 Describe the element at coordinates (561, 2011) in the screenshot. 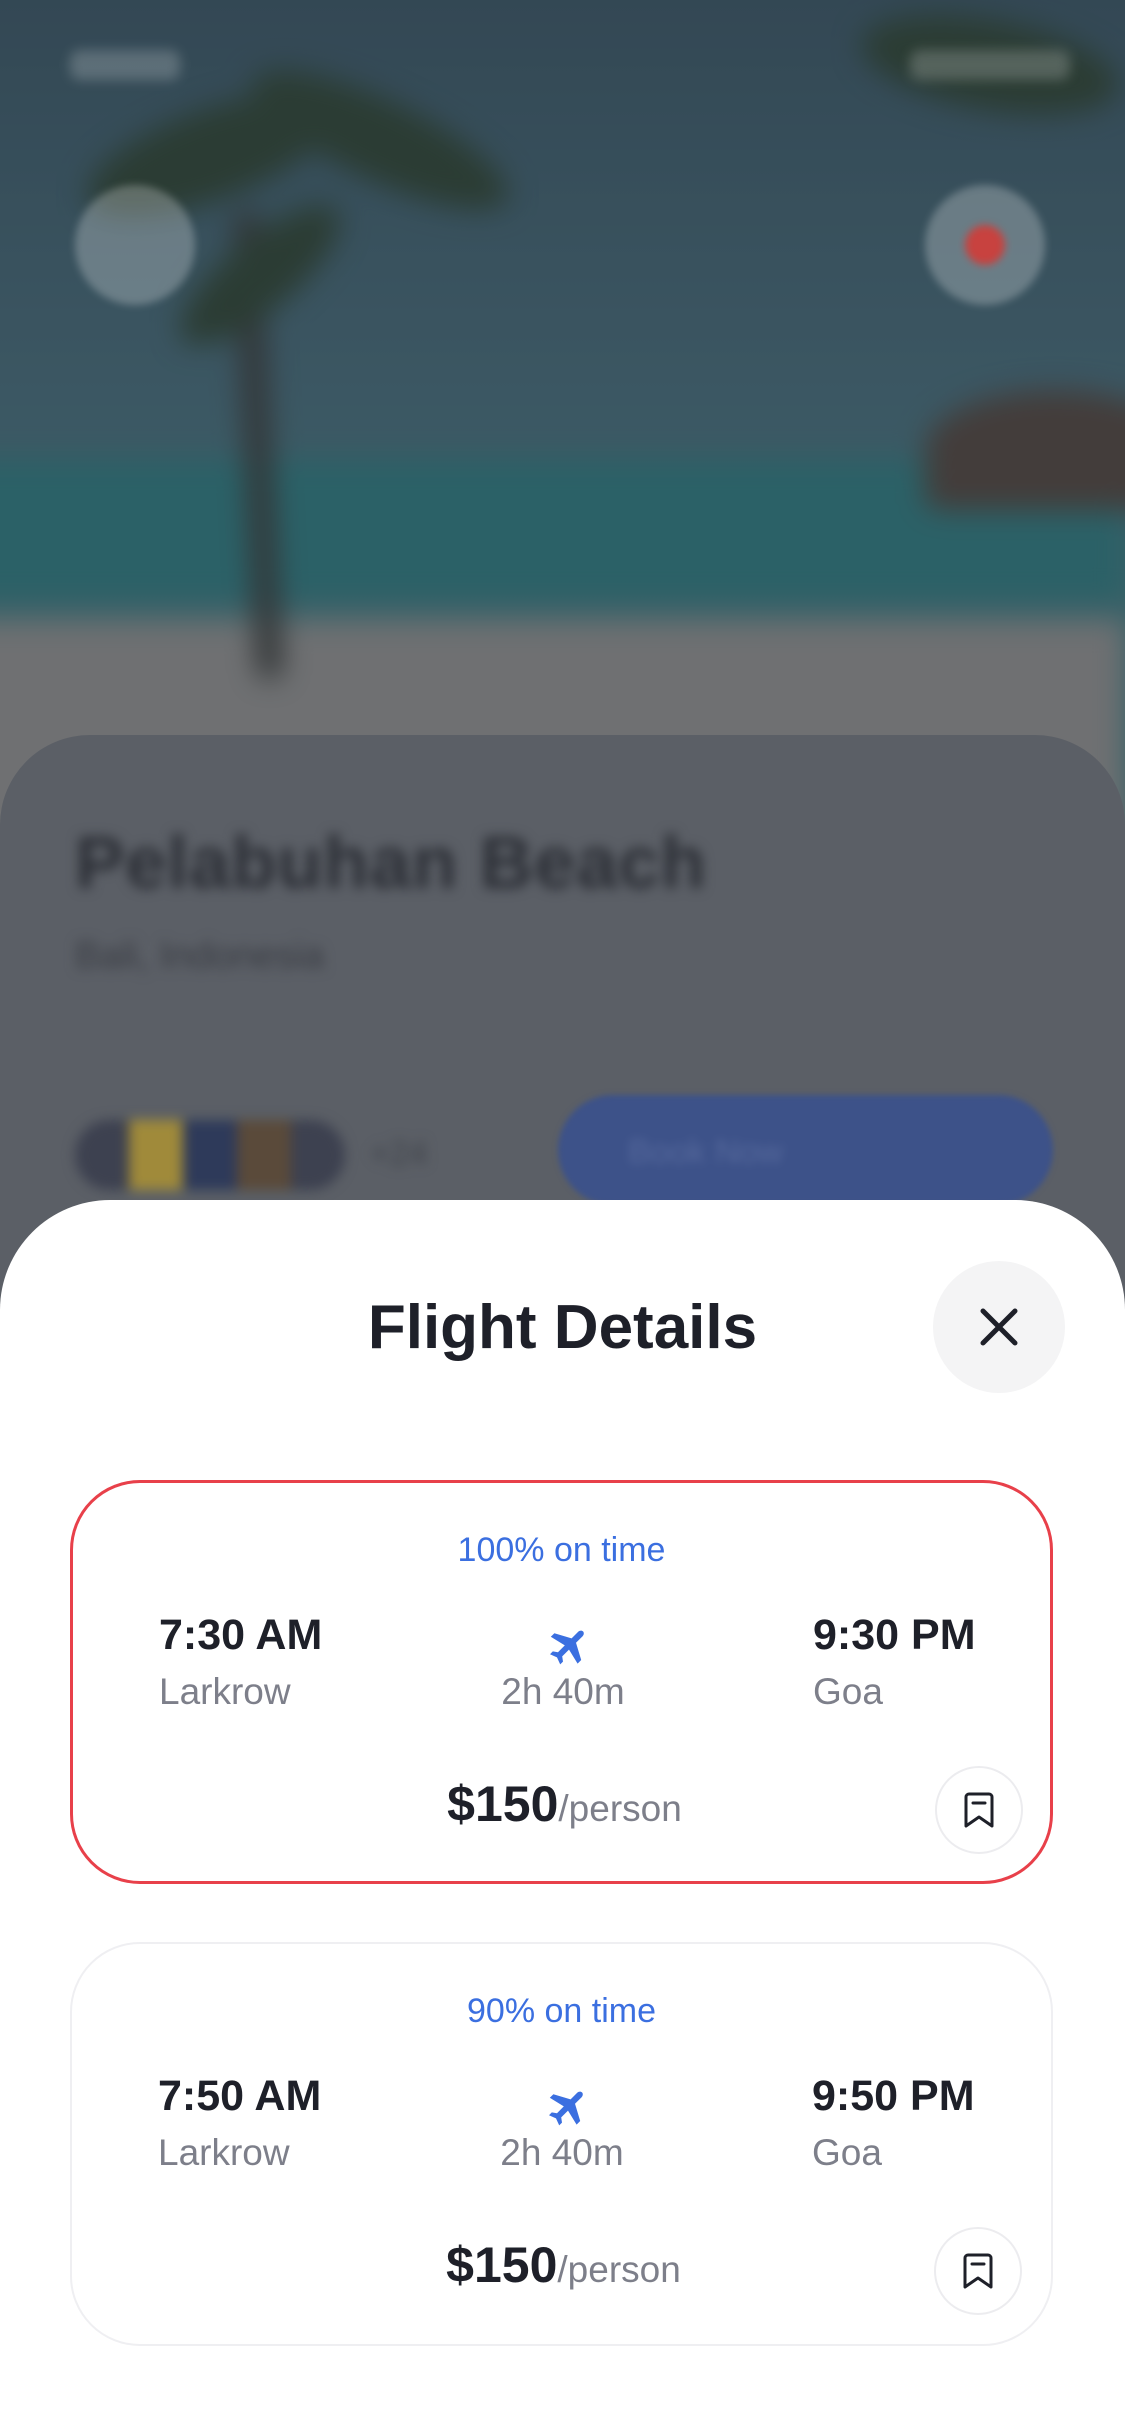

I see `on-time-rate: 90% on time` at that location.